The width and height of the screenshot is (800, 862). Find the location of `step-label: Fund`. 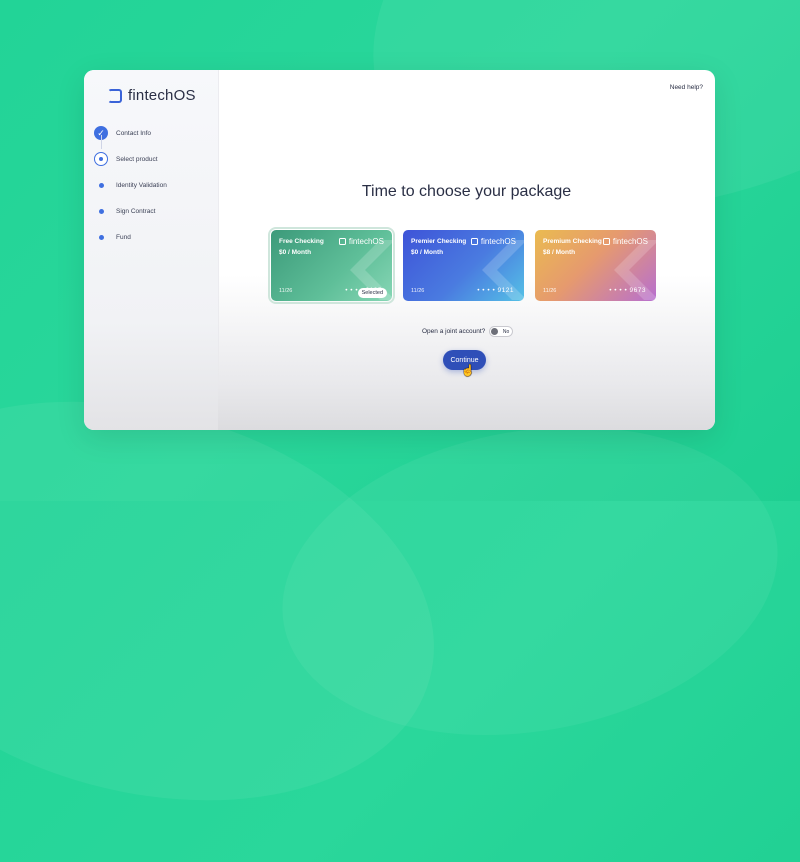

step-label: Fund is located at coordinates (123, 237).